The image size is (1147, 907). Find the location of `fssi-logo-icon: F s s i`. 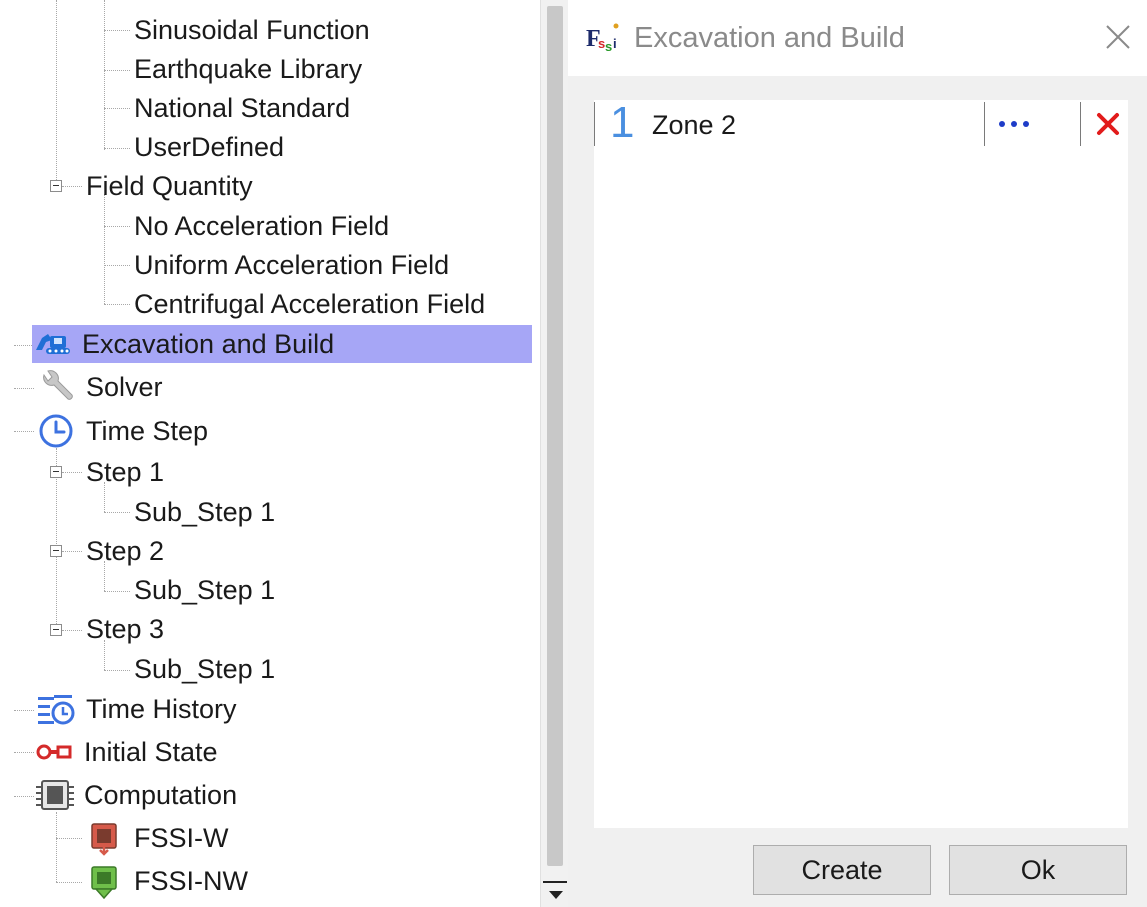

fssi-logo-icon: F s s i is located at coordinates (604, 38).